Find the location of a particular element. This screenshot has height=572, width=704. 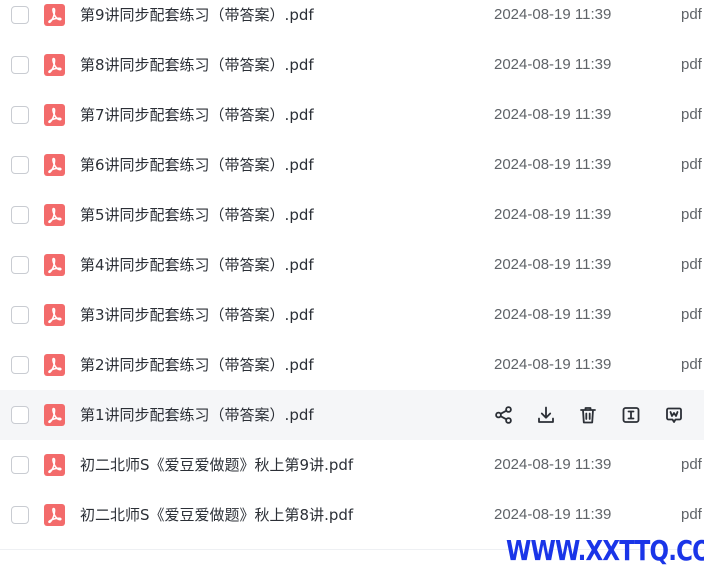

file-name: 第2讲同步配套练习（带答案）.pdf is located at coordinates (197, 365).